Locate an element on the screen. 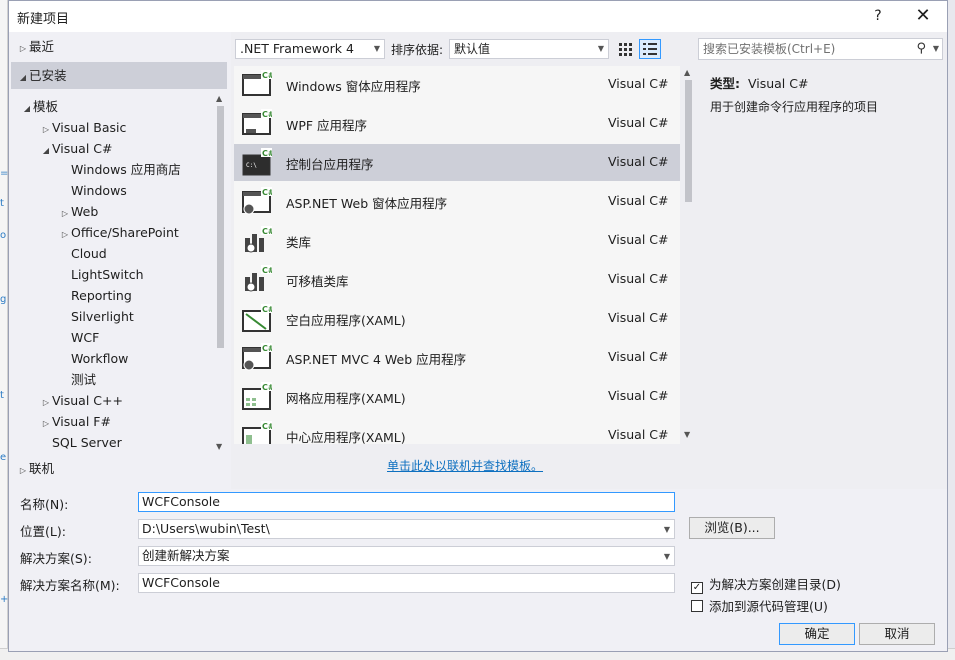 This screenshot has width=955, height=660. template-type: 类型: Visual C# is located at coordinates (759, 82).